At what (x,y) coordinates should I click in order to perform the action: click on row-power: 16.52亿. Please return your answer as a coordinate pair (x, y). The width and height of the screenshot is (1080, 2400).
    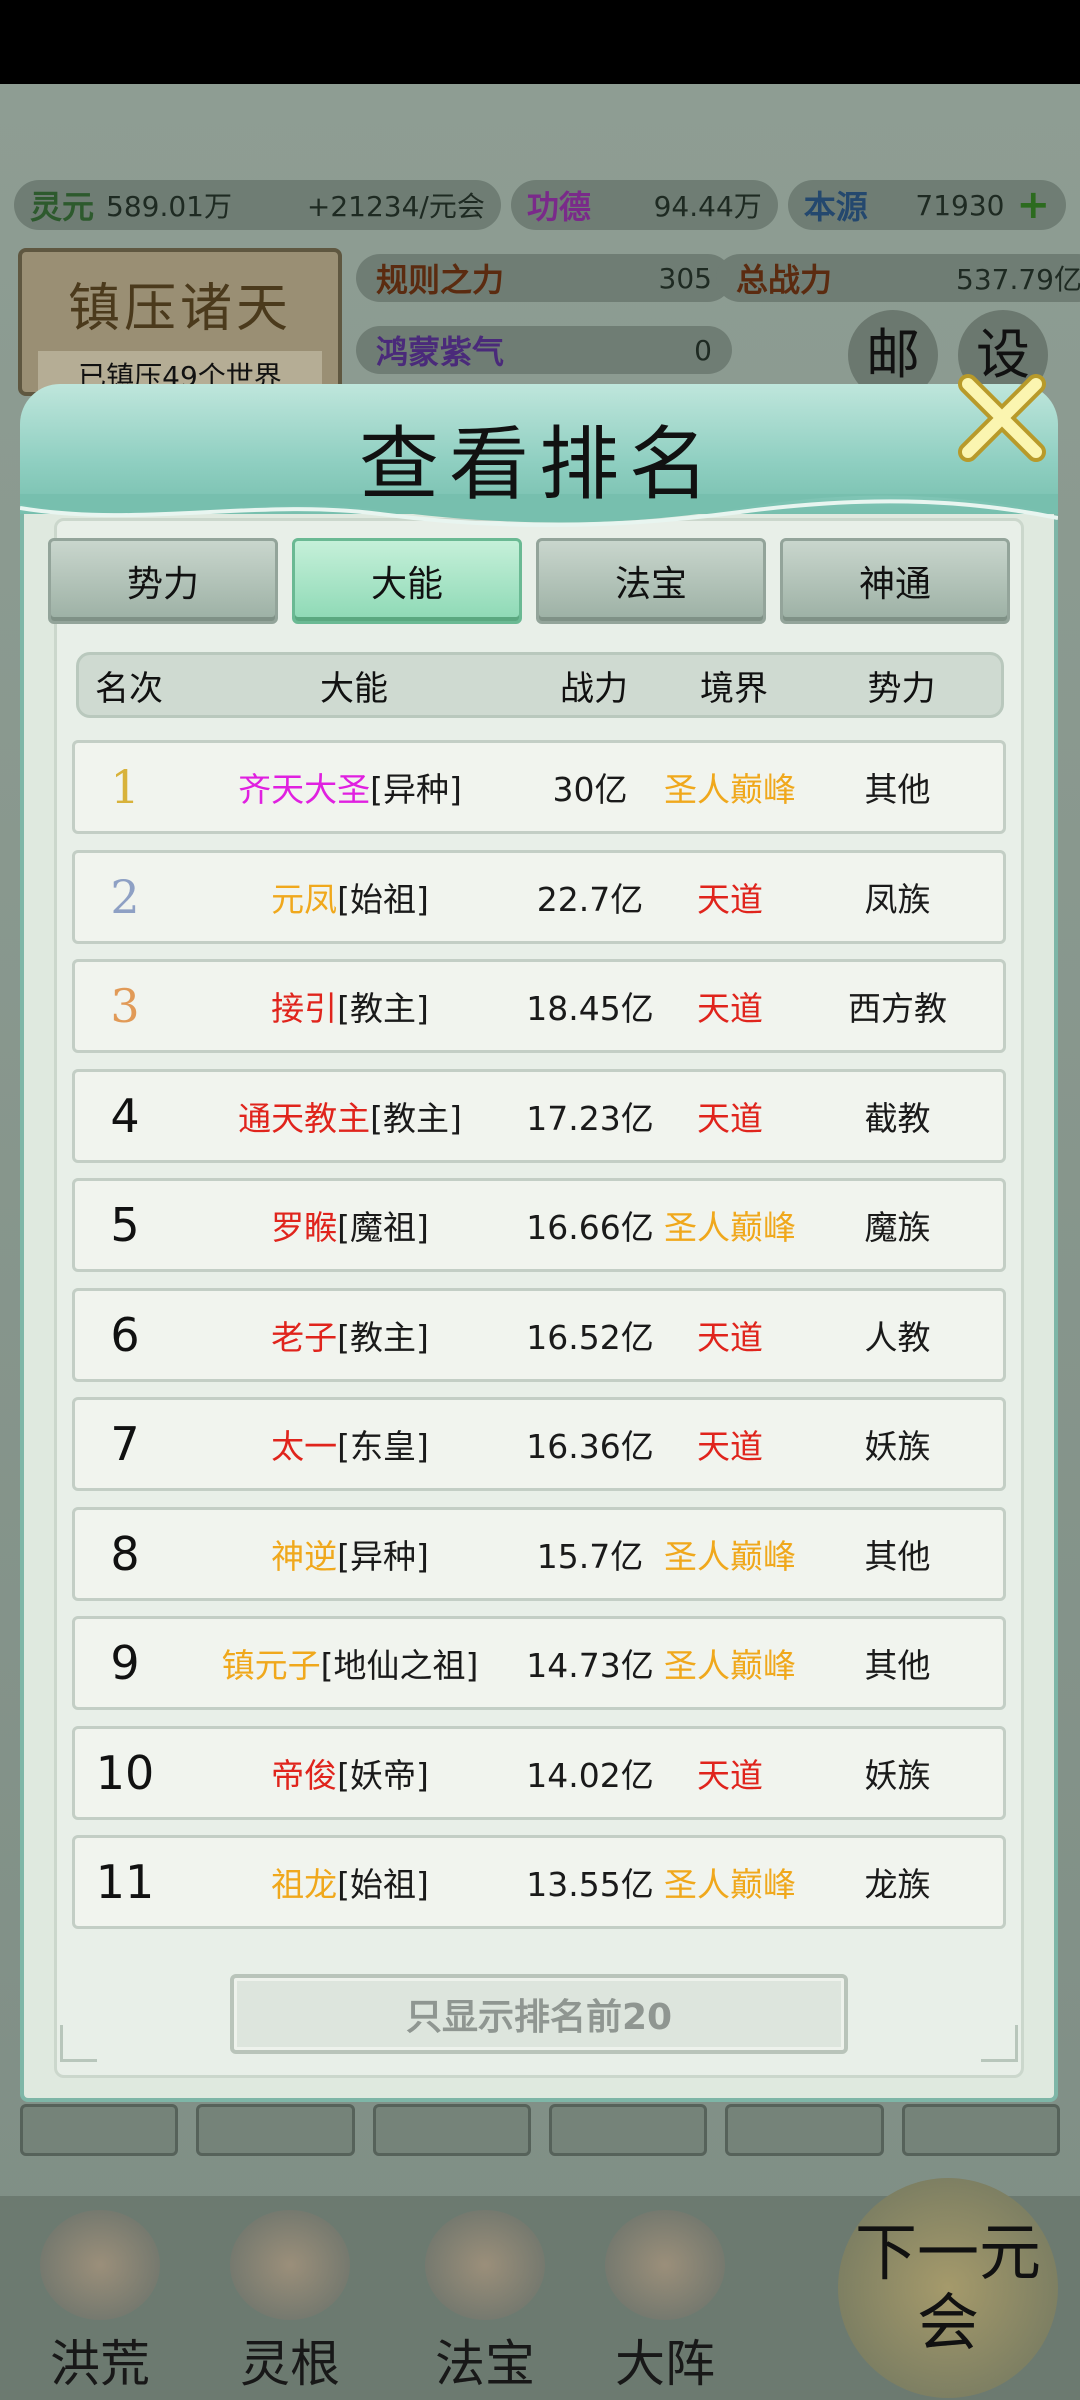
    Looking at the image, I should click on (590, 1337).